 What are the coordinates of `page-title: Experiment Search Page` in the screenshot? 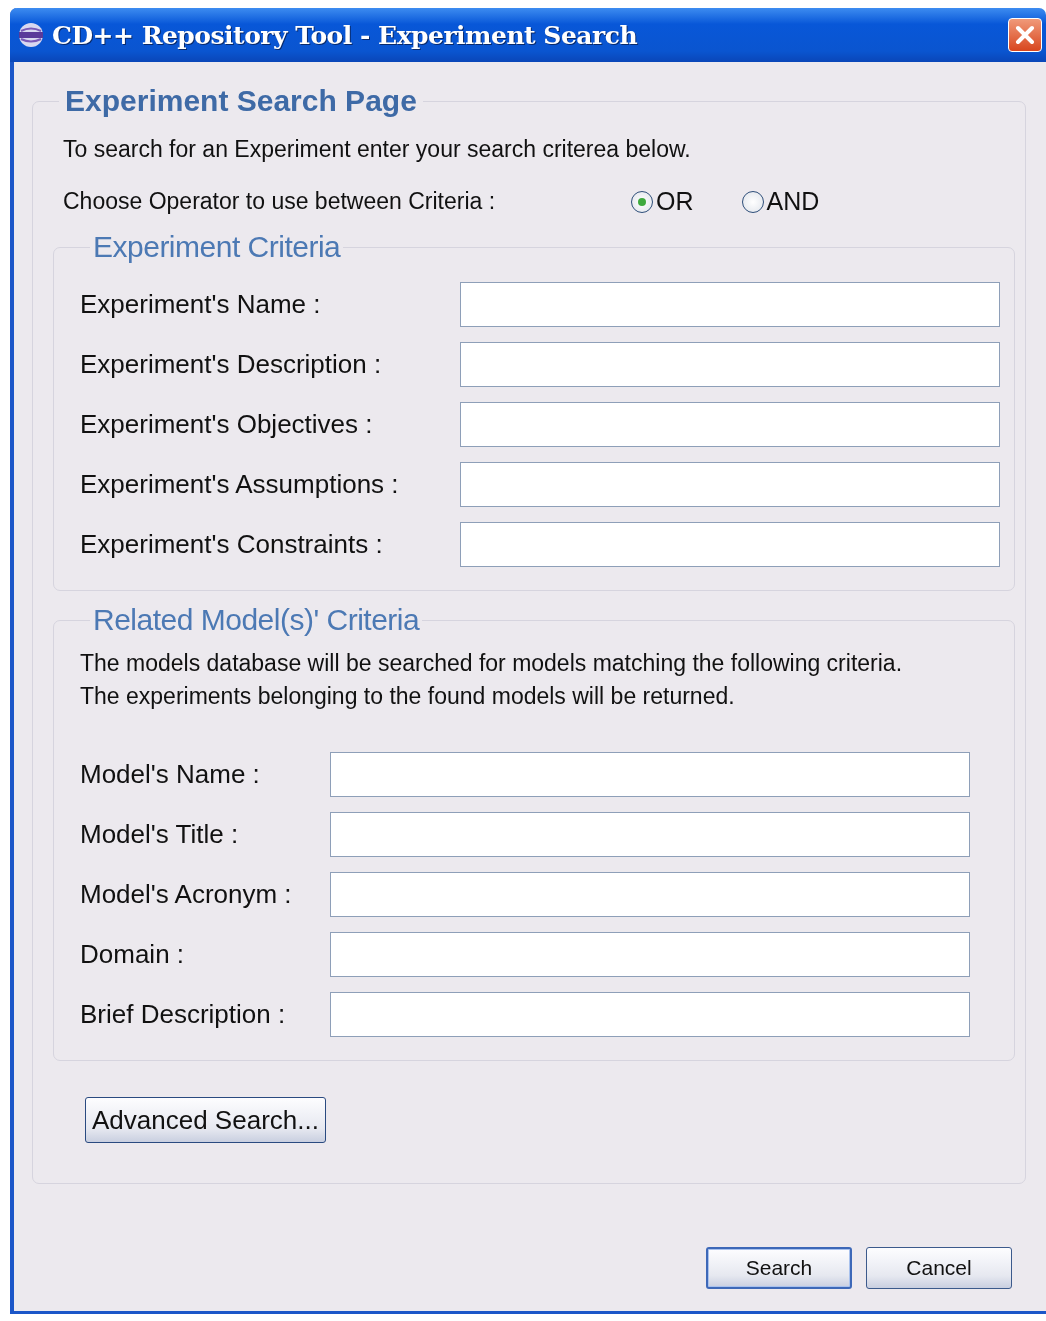 It's located at (241, 101).